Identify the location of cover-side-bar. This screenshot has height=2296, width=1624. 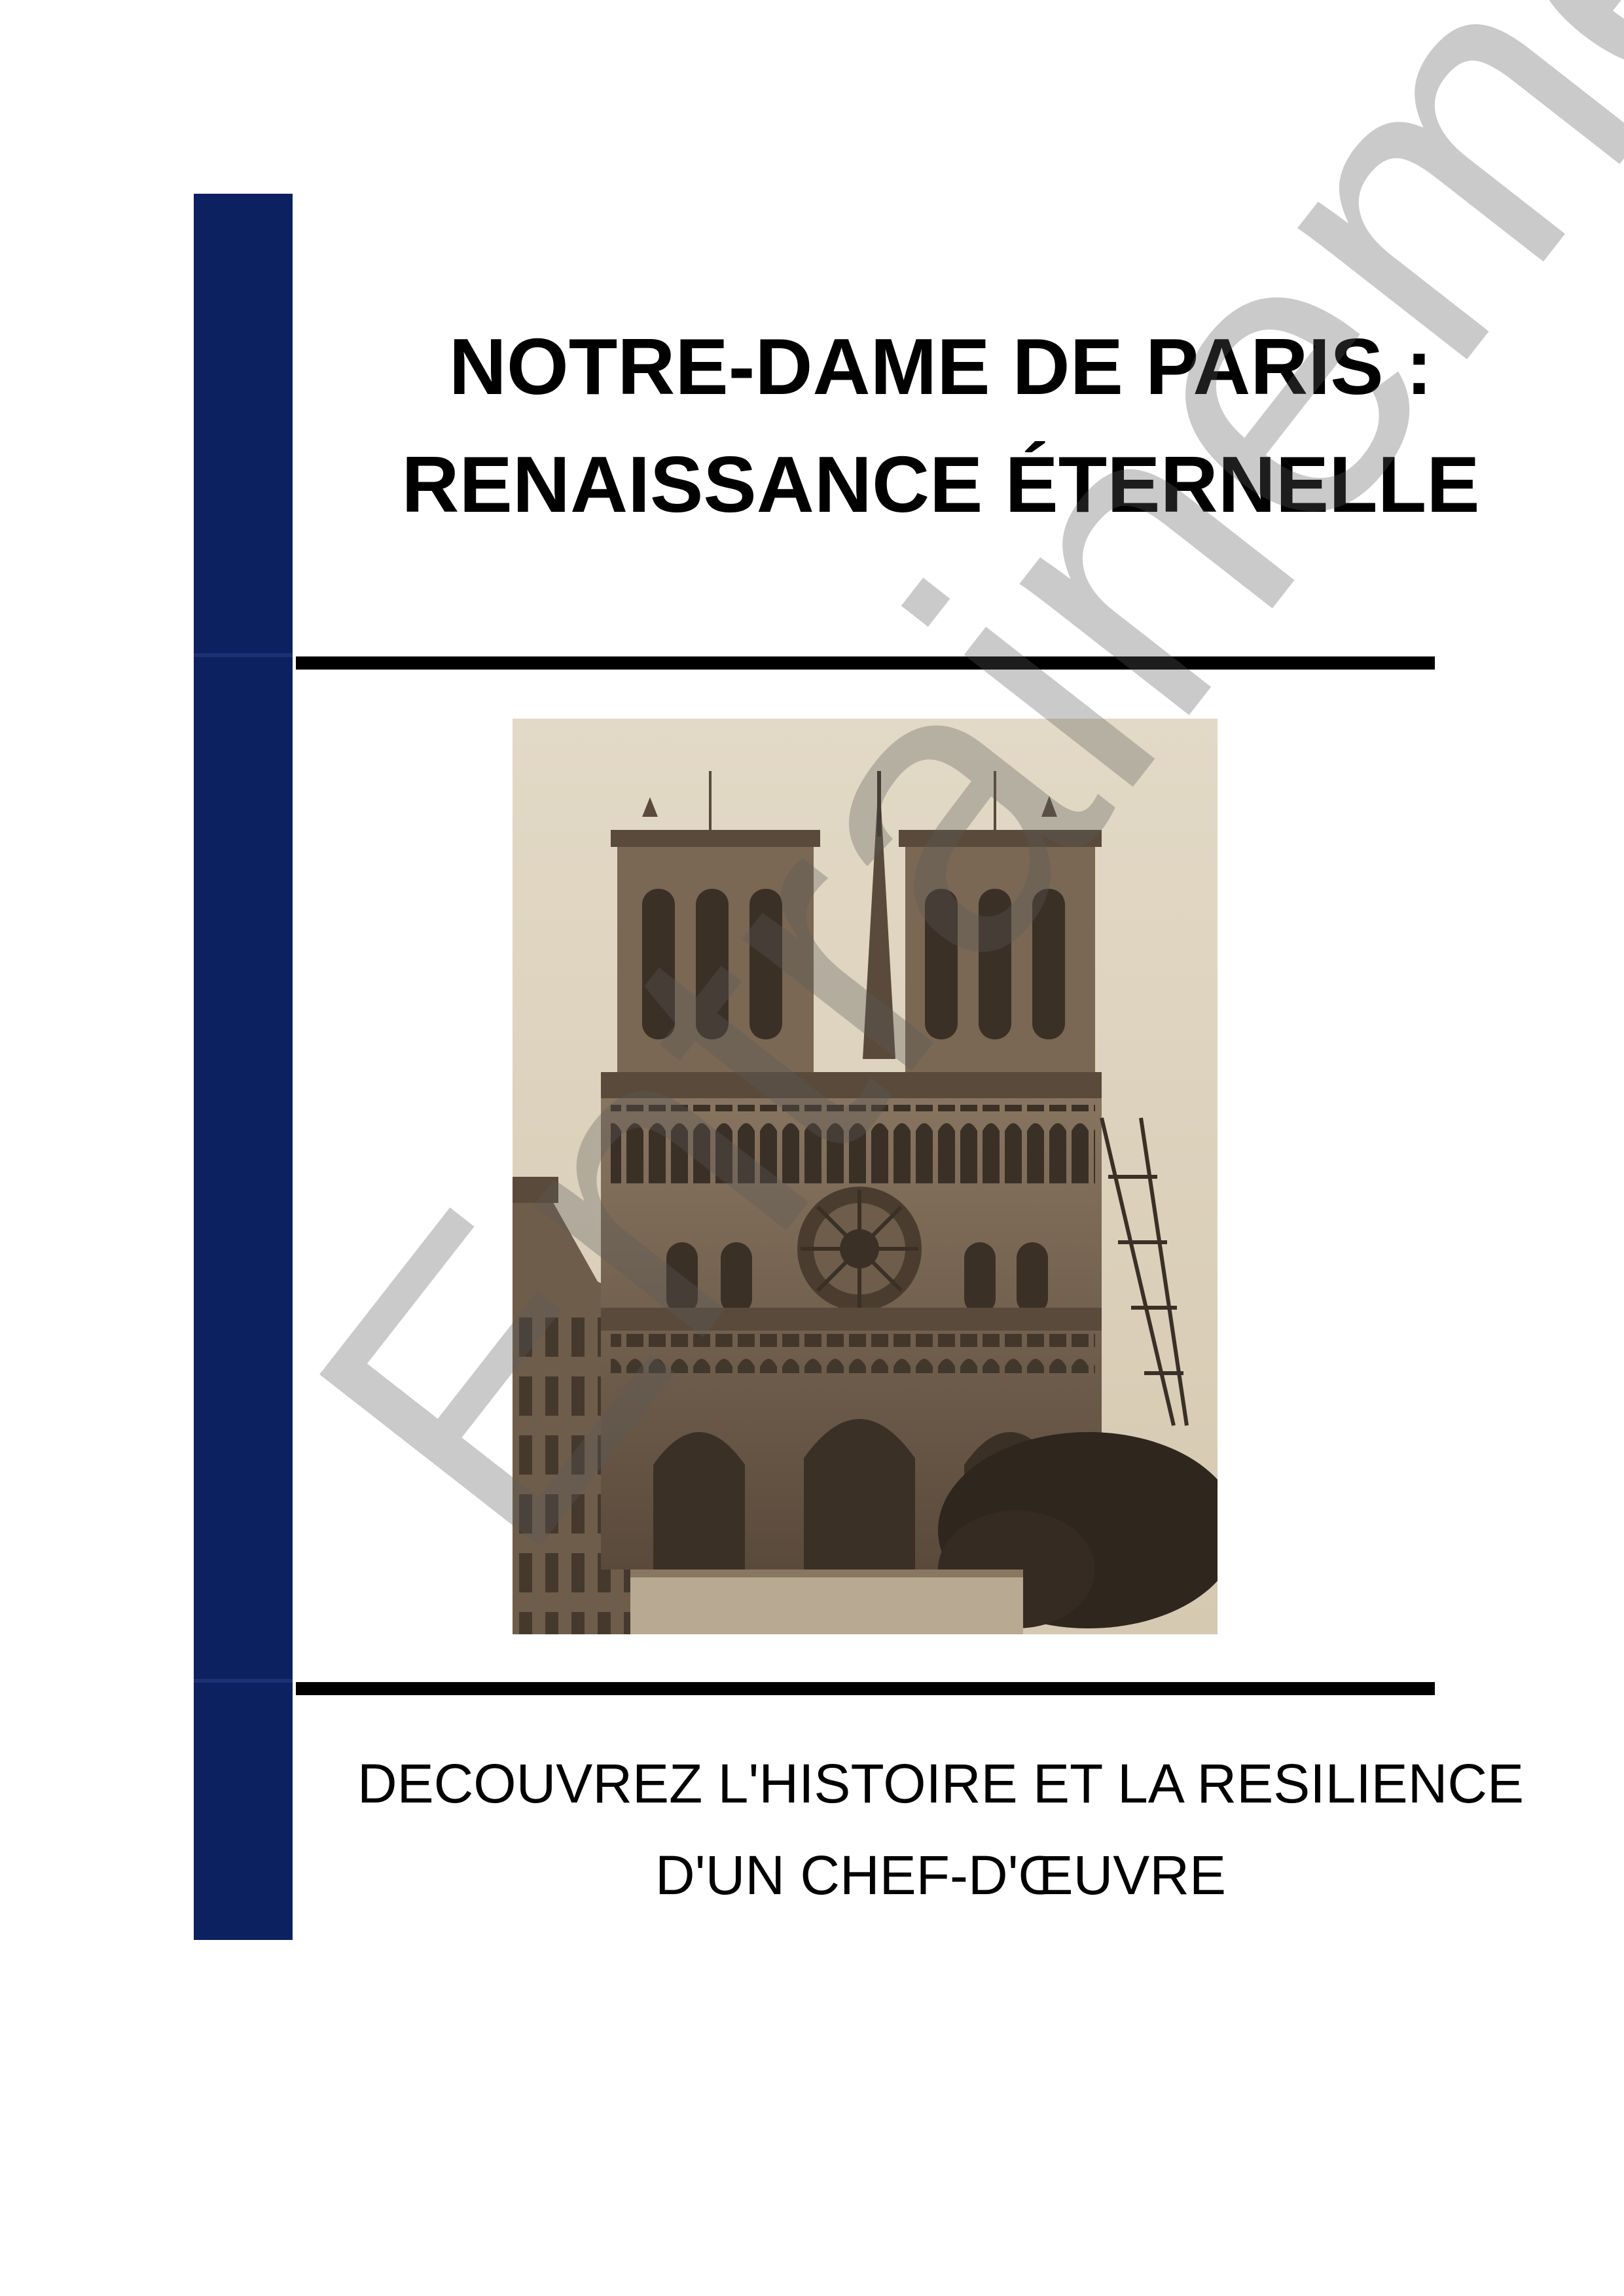
(243, 1067).